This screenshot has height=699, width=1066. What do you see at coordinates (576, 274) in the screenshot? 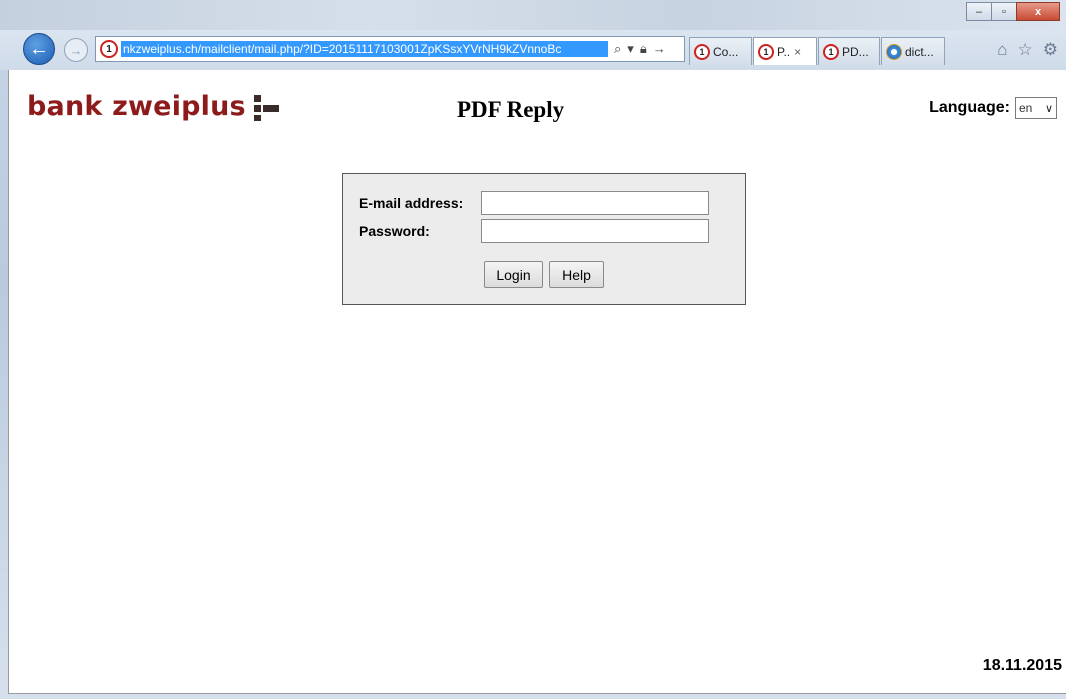
I see `help-button: Help` at bounding box center [576, 274].